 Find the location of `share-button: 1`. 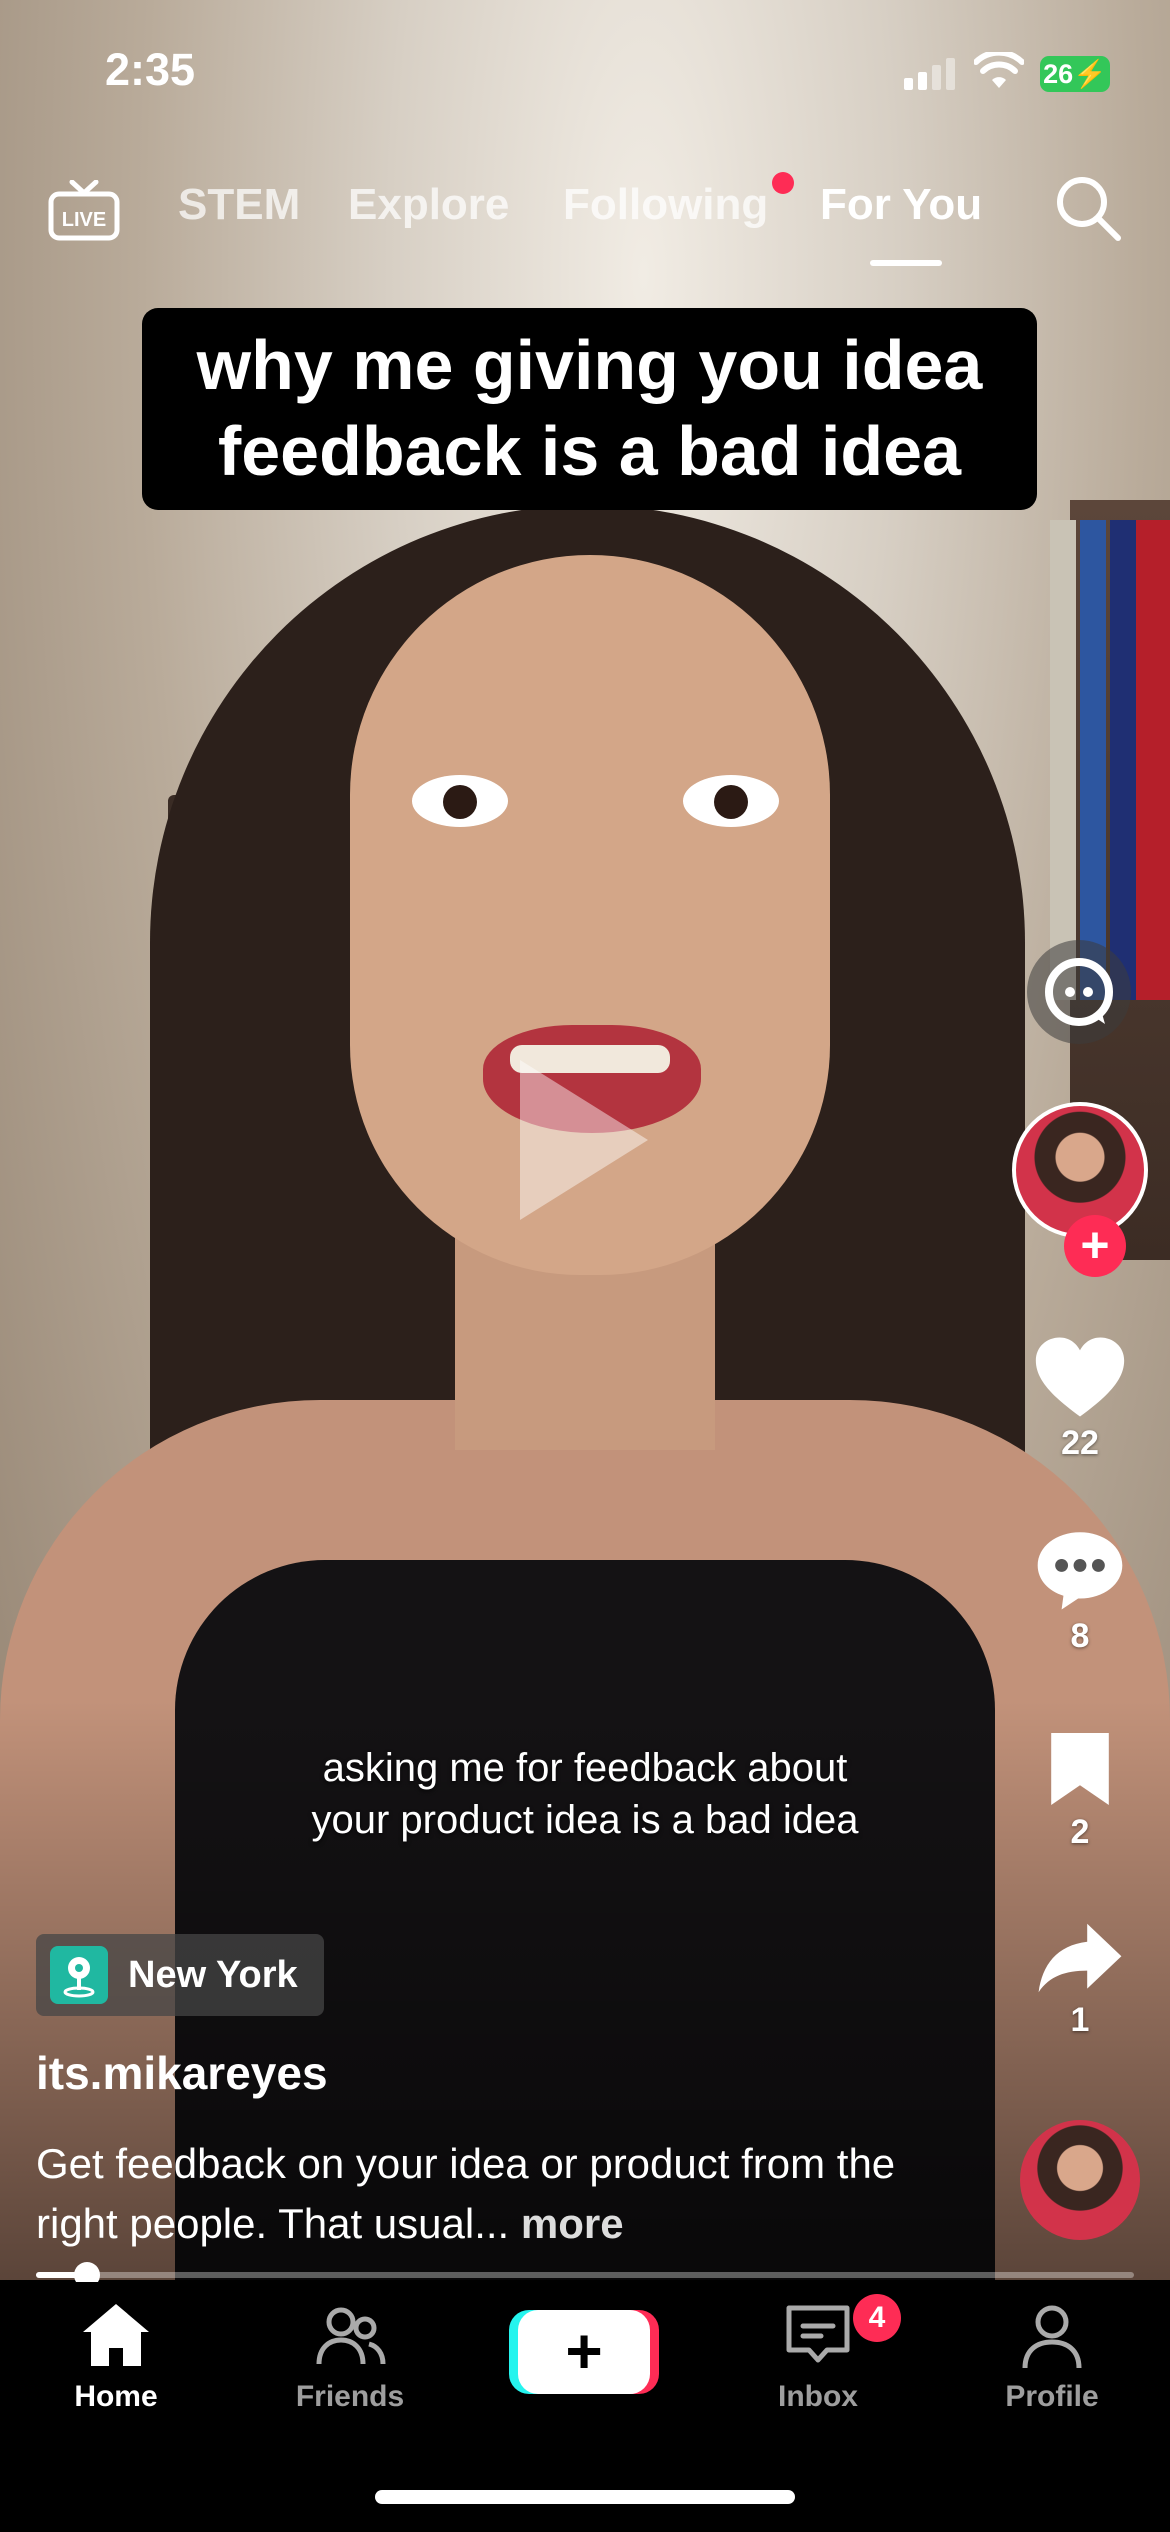

share-button: 1 is located at coordinates (1080, 1980).